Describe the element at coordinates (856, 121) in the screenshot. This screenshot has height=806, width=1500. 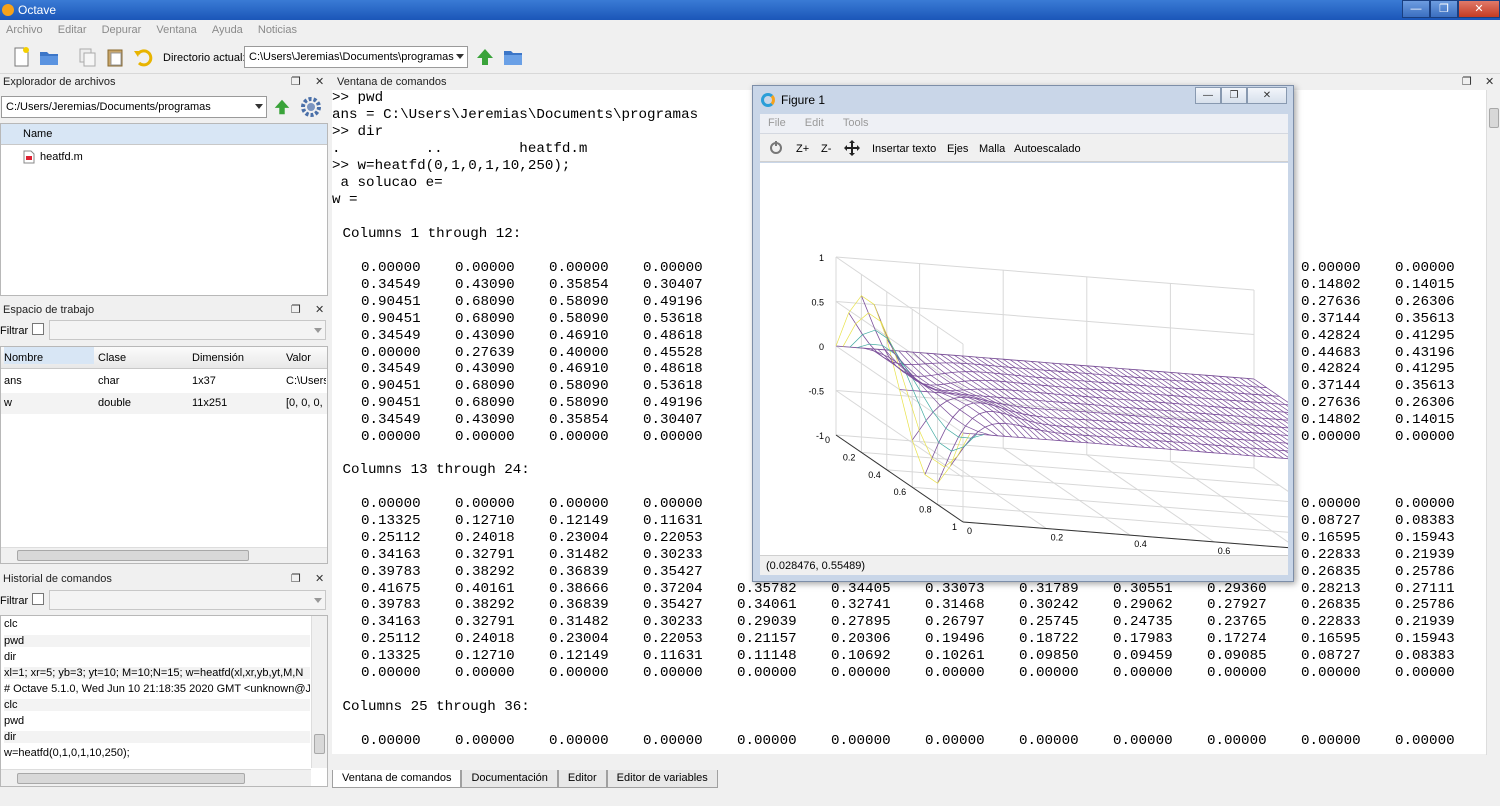
I see `figure-menu-tools: Tools` at that location.